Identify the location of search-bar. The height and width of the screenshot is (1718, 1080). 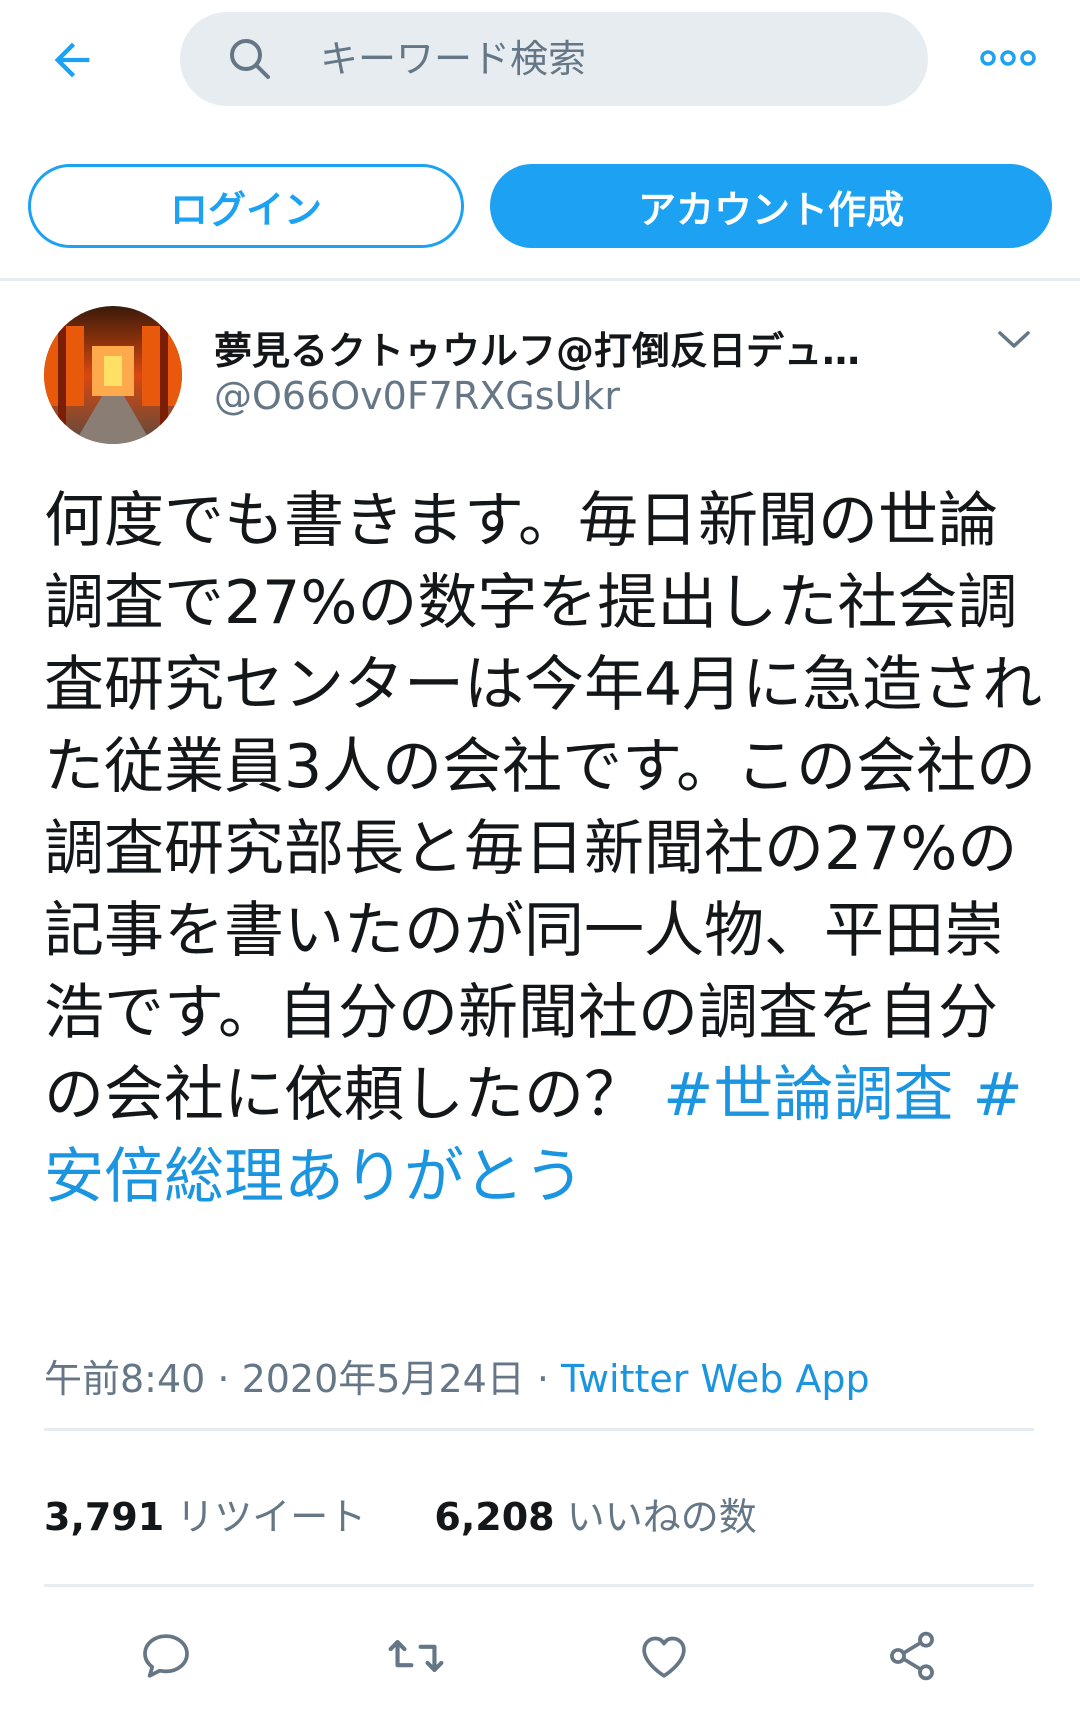
(554, 59).